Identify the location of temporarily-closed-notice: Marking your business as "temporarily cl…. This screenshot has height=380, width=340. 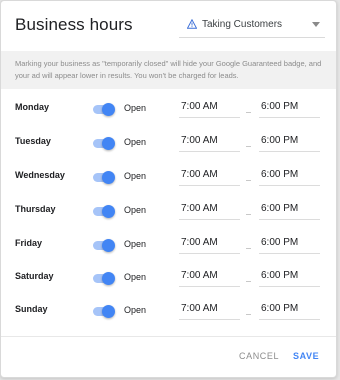
(168, 70).